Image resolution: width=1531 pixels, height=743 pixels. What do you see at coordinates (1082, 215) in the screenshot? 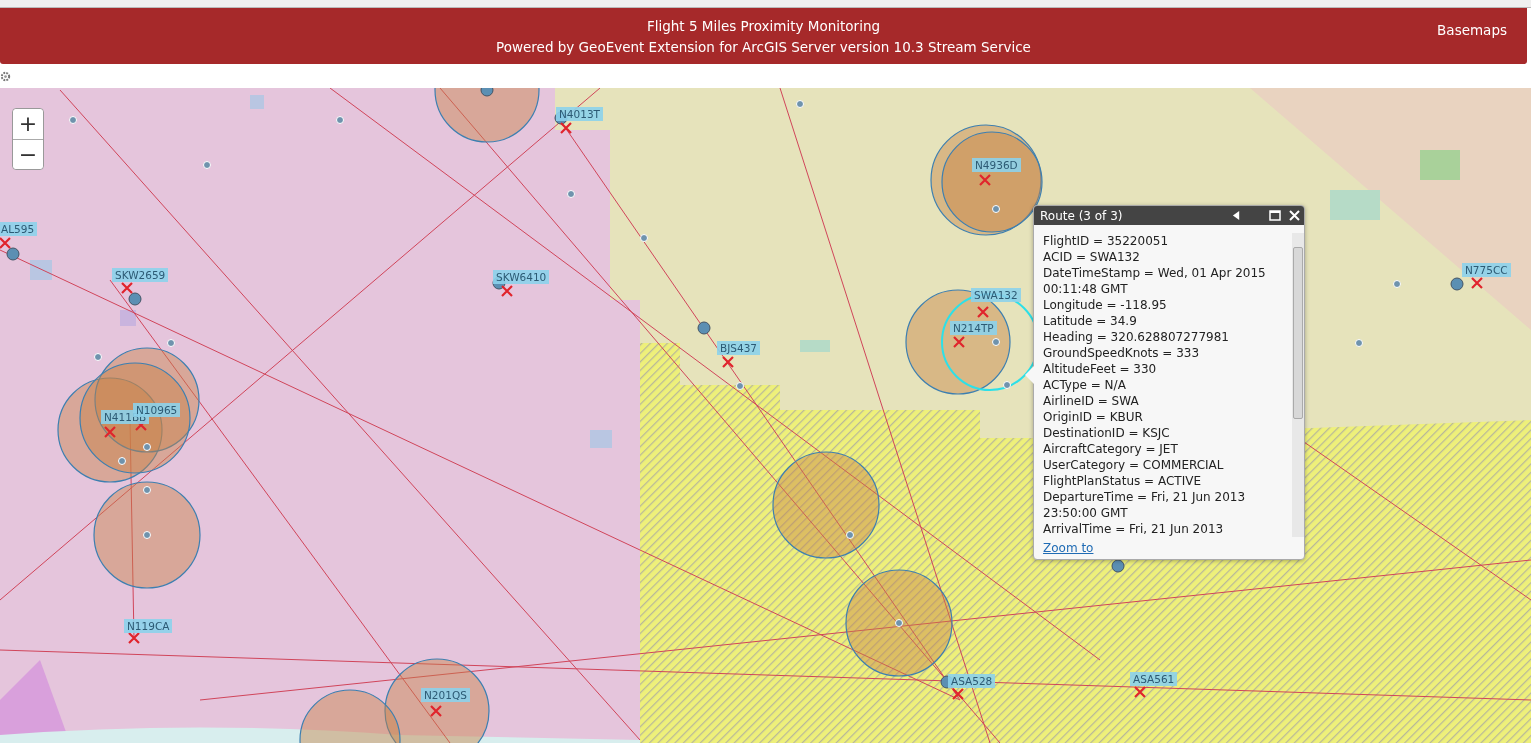
I see `popup-title: Route (3 of 3)` at bounding box center [1082, 215].